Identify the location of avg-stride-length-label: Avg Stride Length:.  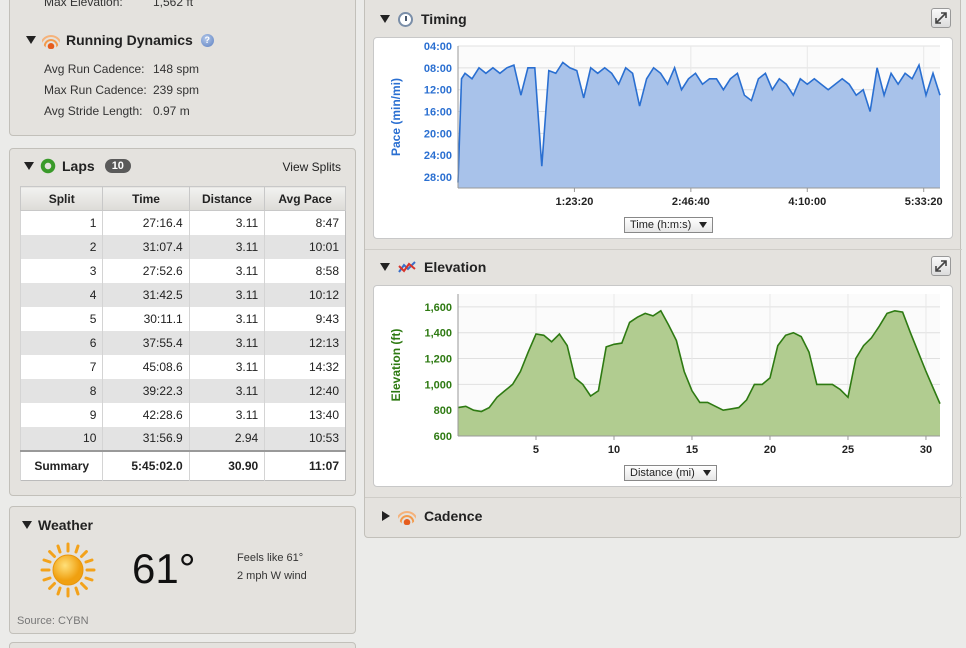
(93, 111).